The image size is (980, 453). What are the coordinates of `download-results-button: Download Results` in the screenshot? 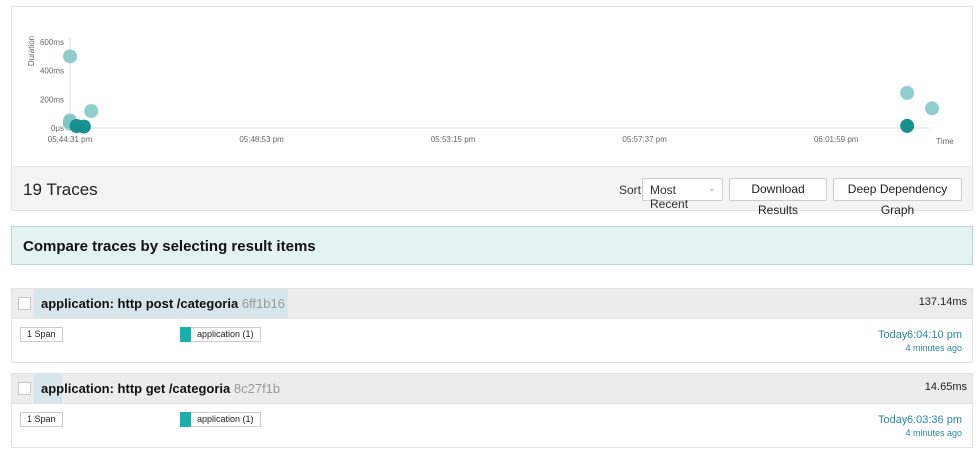 It's located at (778, 197).